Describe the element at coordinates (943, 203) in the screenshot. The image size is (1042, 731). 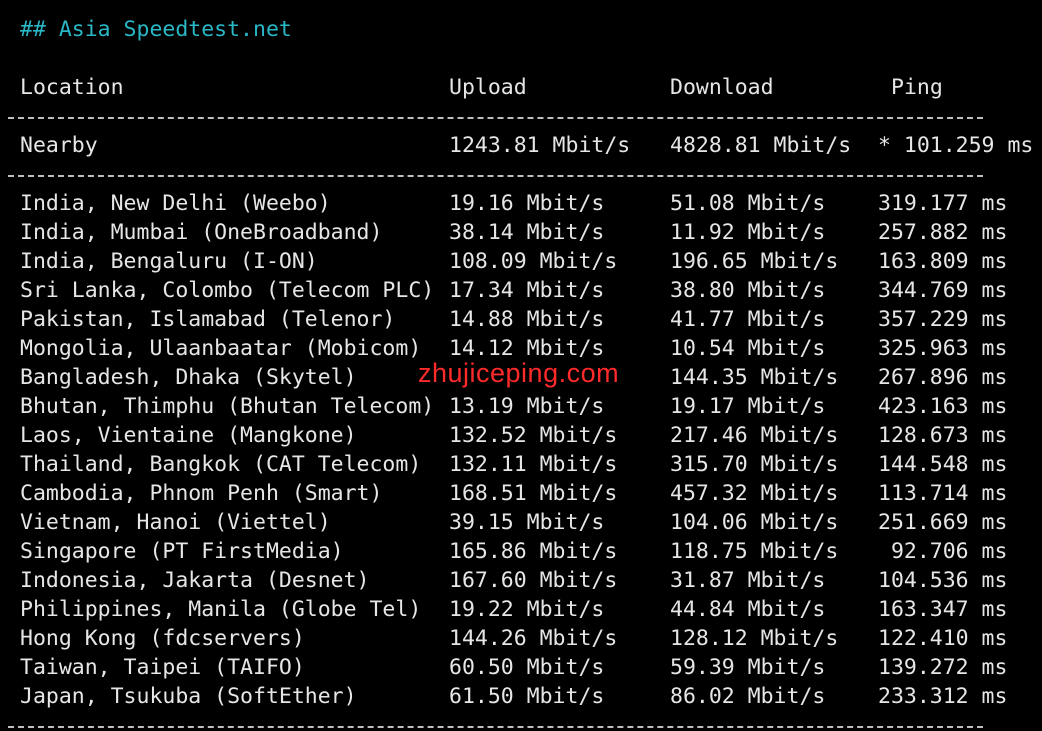
I see `row-ping: 319.177 ms` at that location.